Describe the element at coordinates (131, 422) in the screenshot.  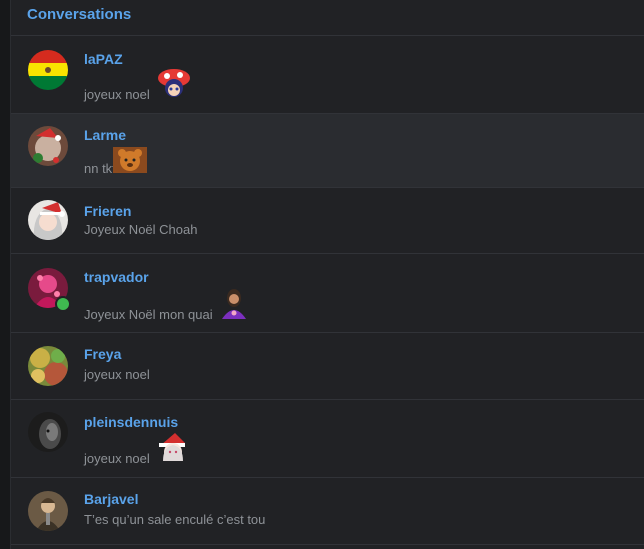
I see `contact-name: pleinsdennuis` at that location.